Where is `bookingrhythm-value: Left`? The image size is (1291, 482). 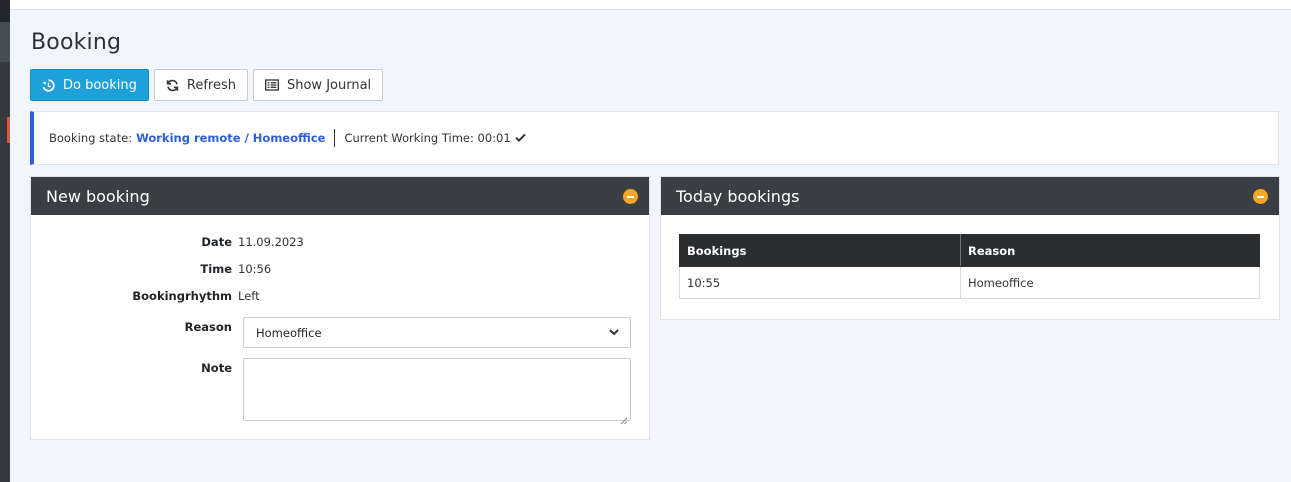
bookingrhythm-value: Left is located at coordinates (249, 296).